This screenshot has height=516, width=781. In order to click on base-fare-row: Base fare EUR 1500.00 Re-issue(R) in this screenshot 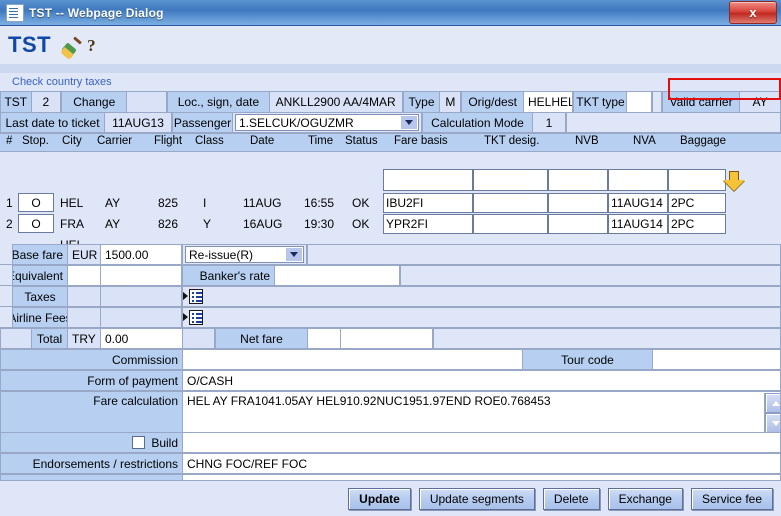, I will do `click(390, 254)`.